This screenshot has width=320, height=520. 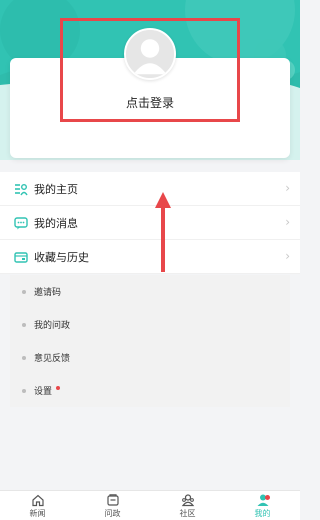 I want to click on menu-item-label: 我的消息, so click(x=56, y=223).